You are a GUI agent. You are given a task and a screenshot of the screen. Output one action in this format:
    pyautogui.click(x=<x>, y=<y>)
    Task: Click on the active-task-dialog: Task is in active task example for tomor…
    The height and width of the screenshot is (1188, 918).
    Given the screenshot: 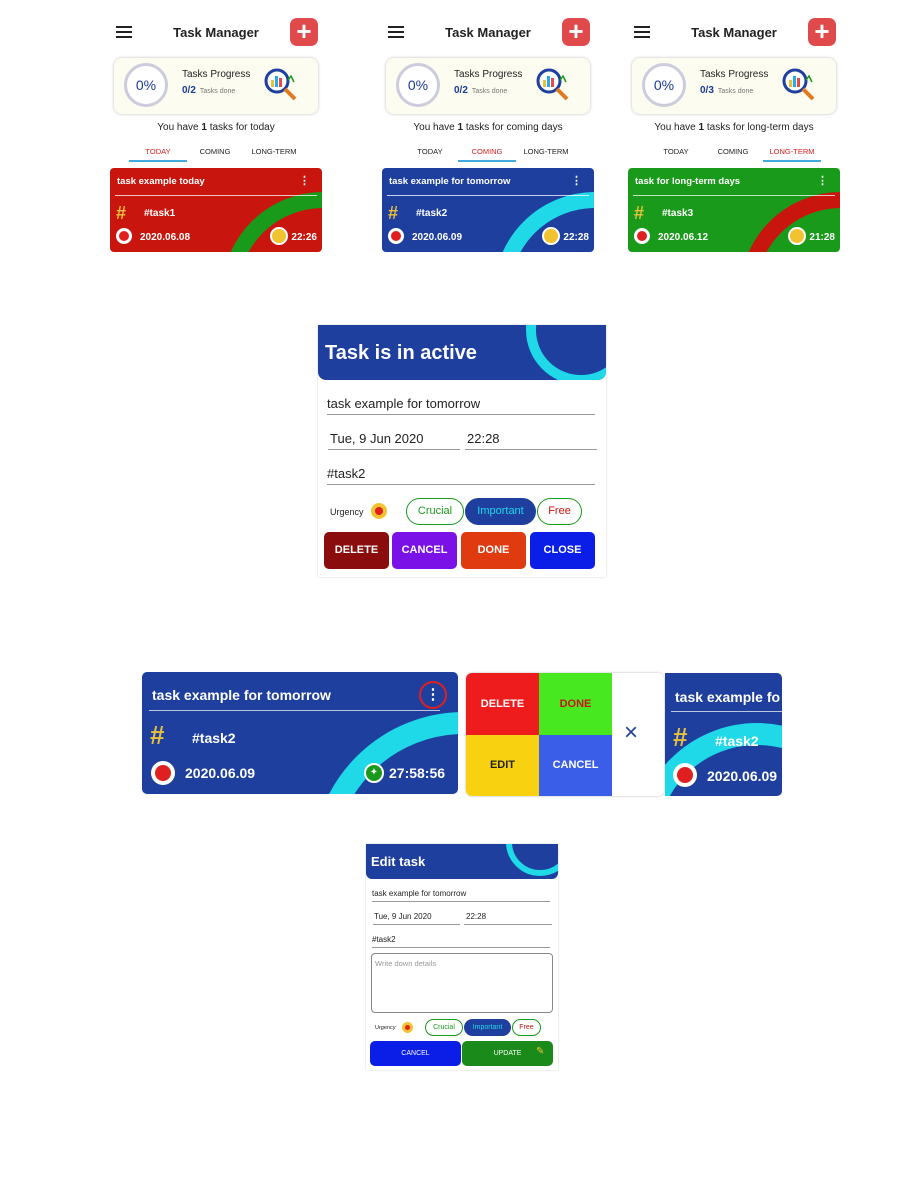 What is the action you would take?
    pyautogui.click(x=462, y=451)
    